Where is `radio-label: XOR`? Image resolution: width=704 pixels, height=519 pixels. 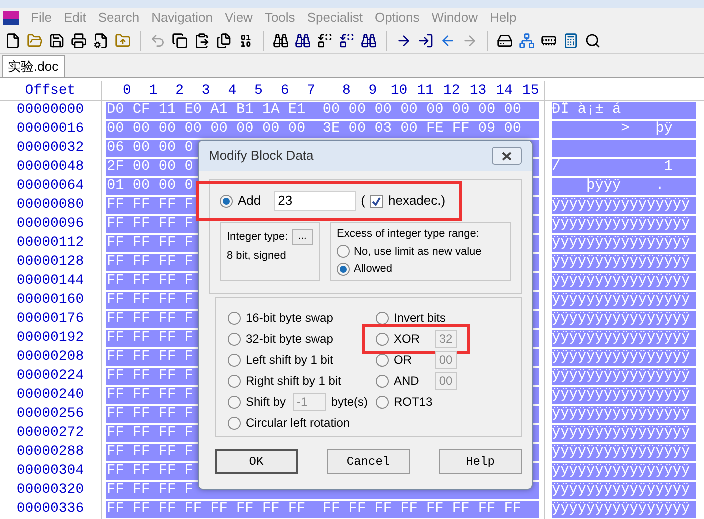
radio-label: XOR is located at coordinates (408, 339).